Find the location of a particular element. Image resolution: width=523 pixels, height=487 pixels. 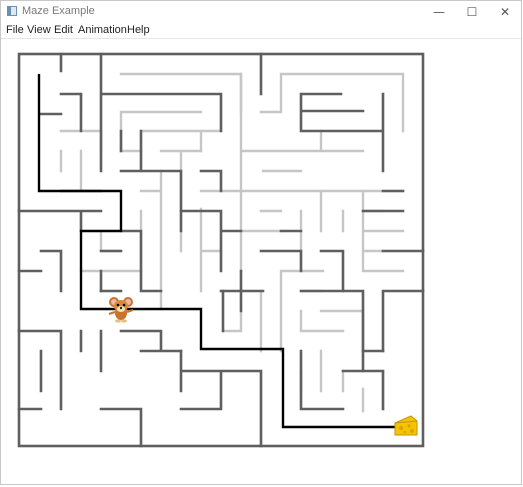

cheese-icon is located at coordinates (406, 425).